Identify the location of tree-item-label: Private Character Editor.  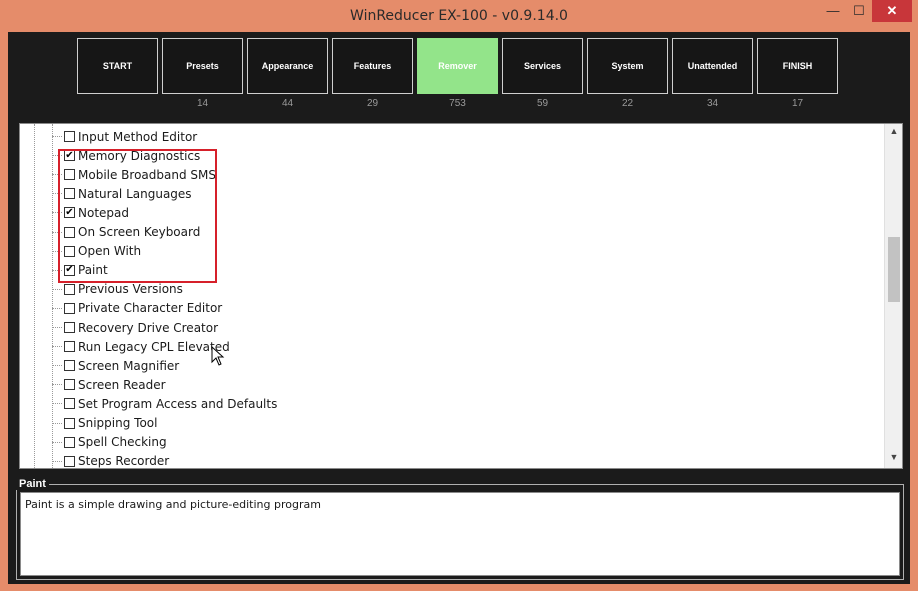
(150, 308).